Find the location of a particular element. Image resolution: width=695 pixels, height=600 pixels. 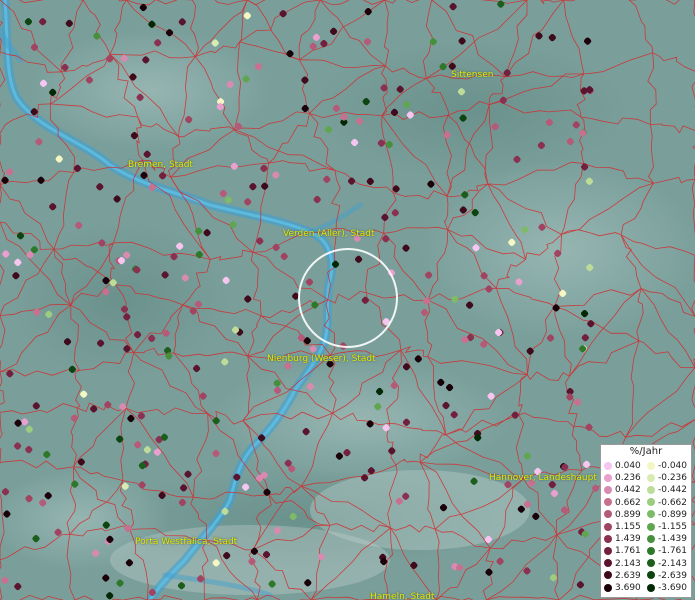

city-label-verden: Verden (Aller), Stadt is located at coordinates (329, 234).